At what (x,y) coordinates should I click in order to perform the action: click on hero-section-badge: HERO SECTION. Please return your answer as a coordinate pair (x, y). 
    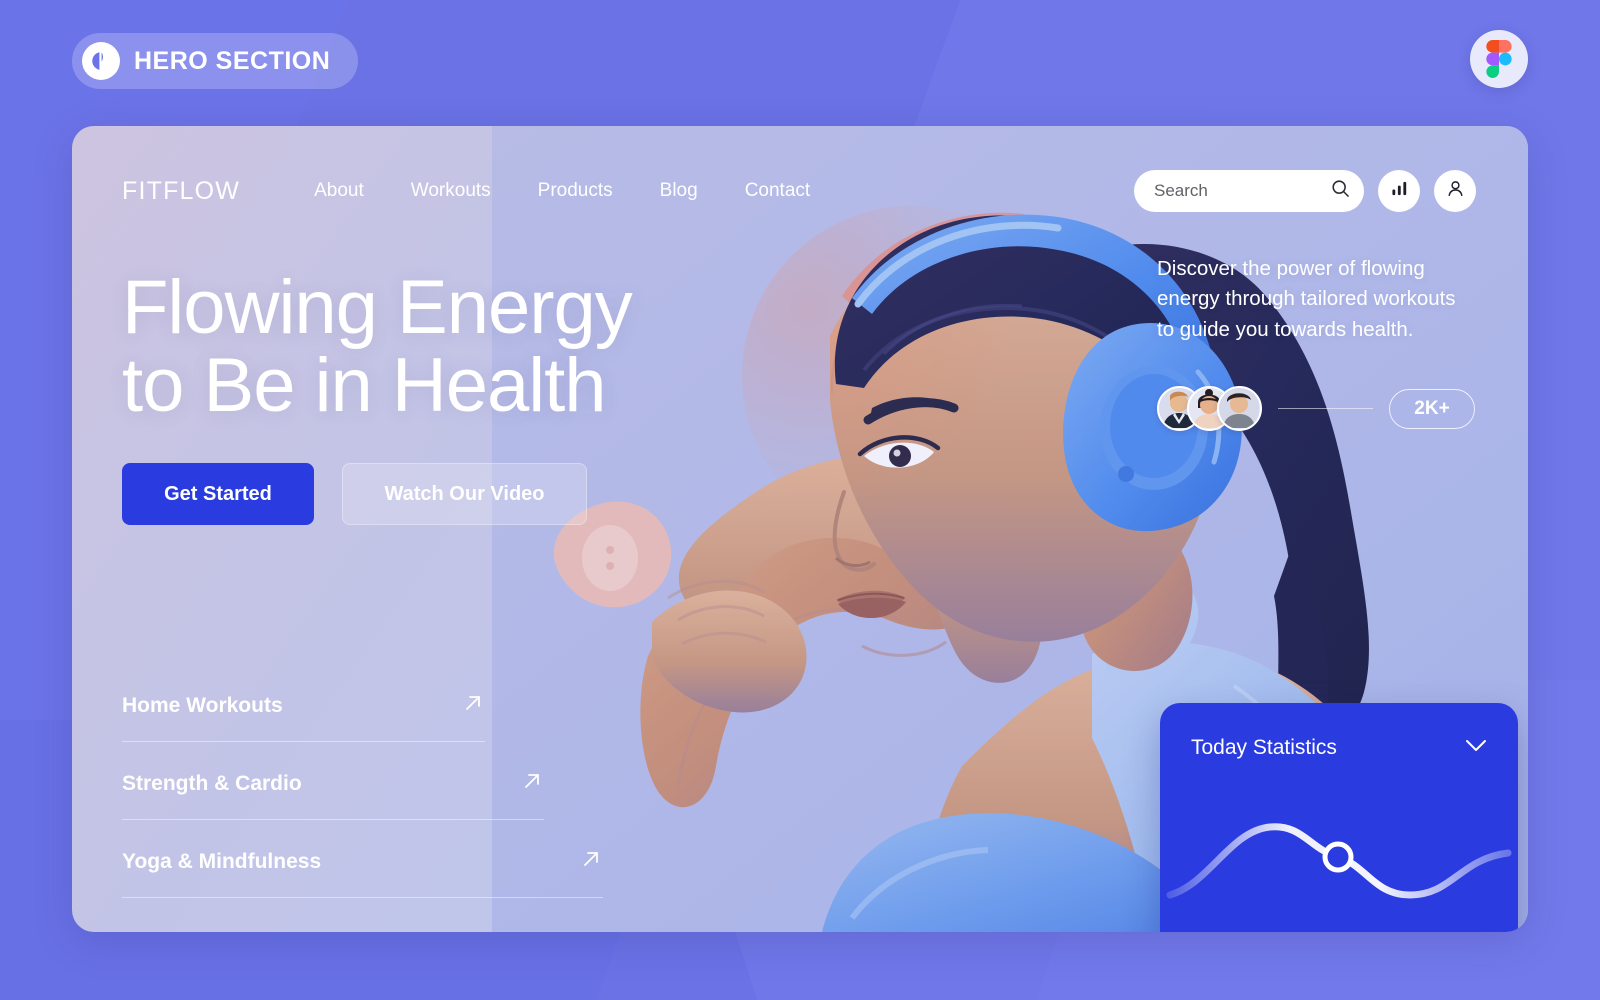
    Looking at the image, I should click on (215, 61).